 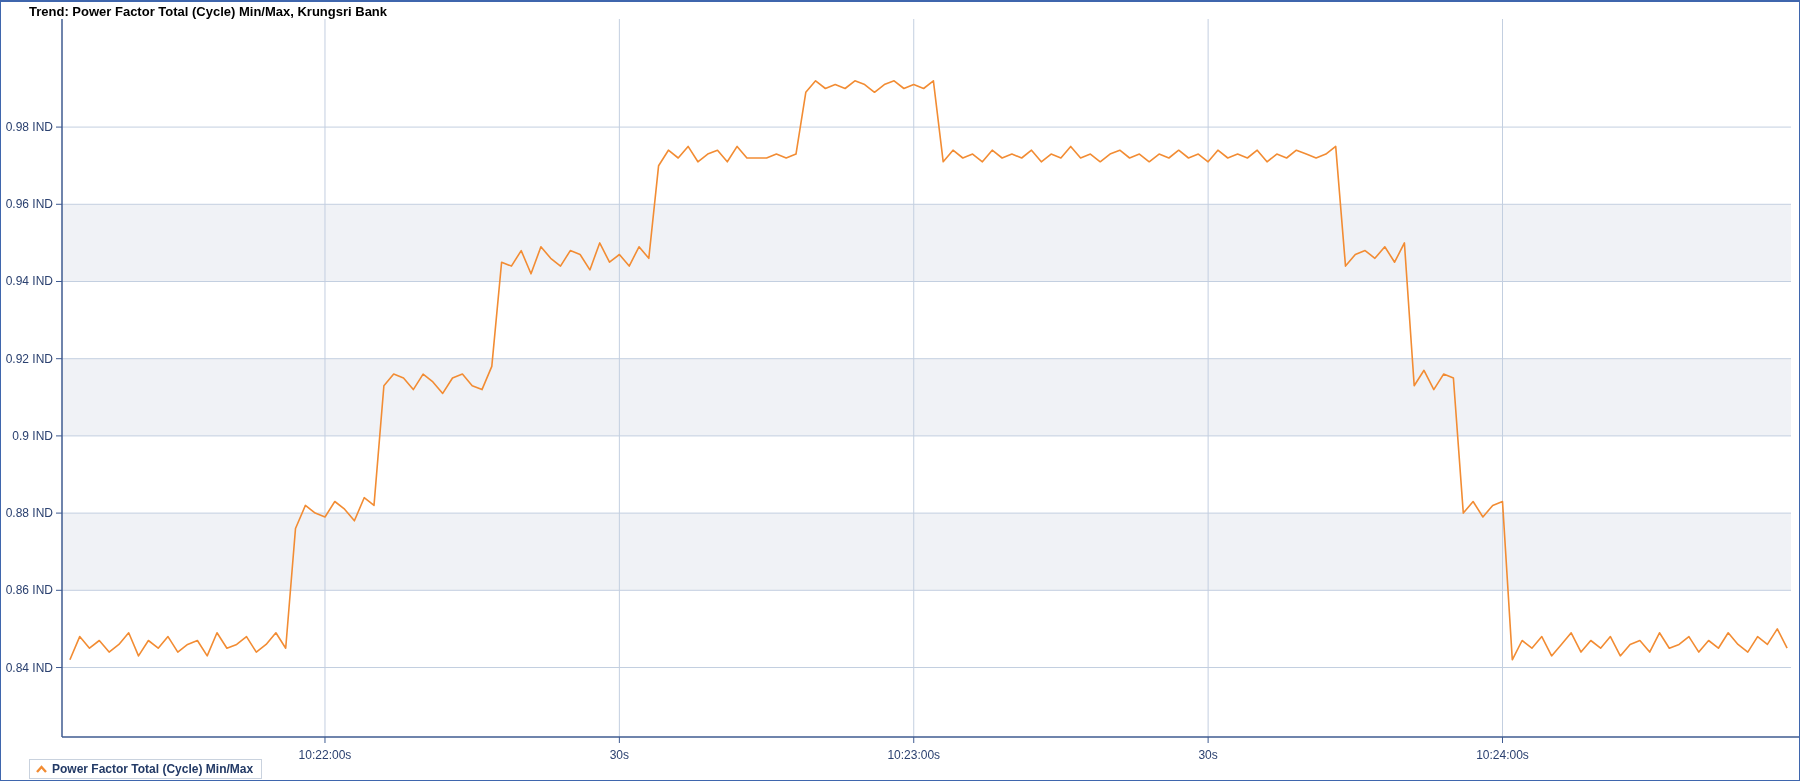 I want to click on y-axis-label: 0.86 IND, so click(x=29, y=590).